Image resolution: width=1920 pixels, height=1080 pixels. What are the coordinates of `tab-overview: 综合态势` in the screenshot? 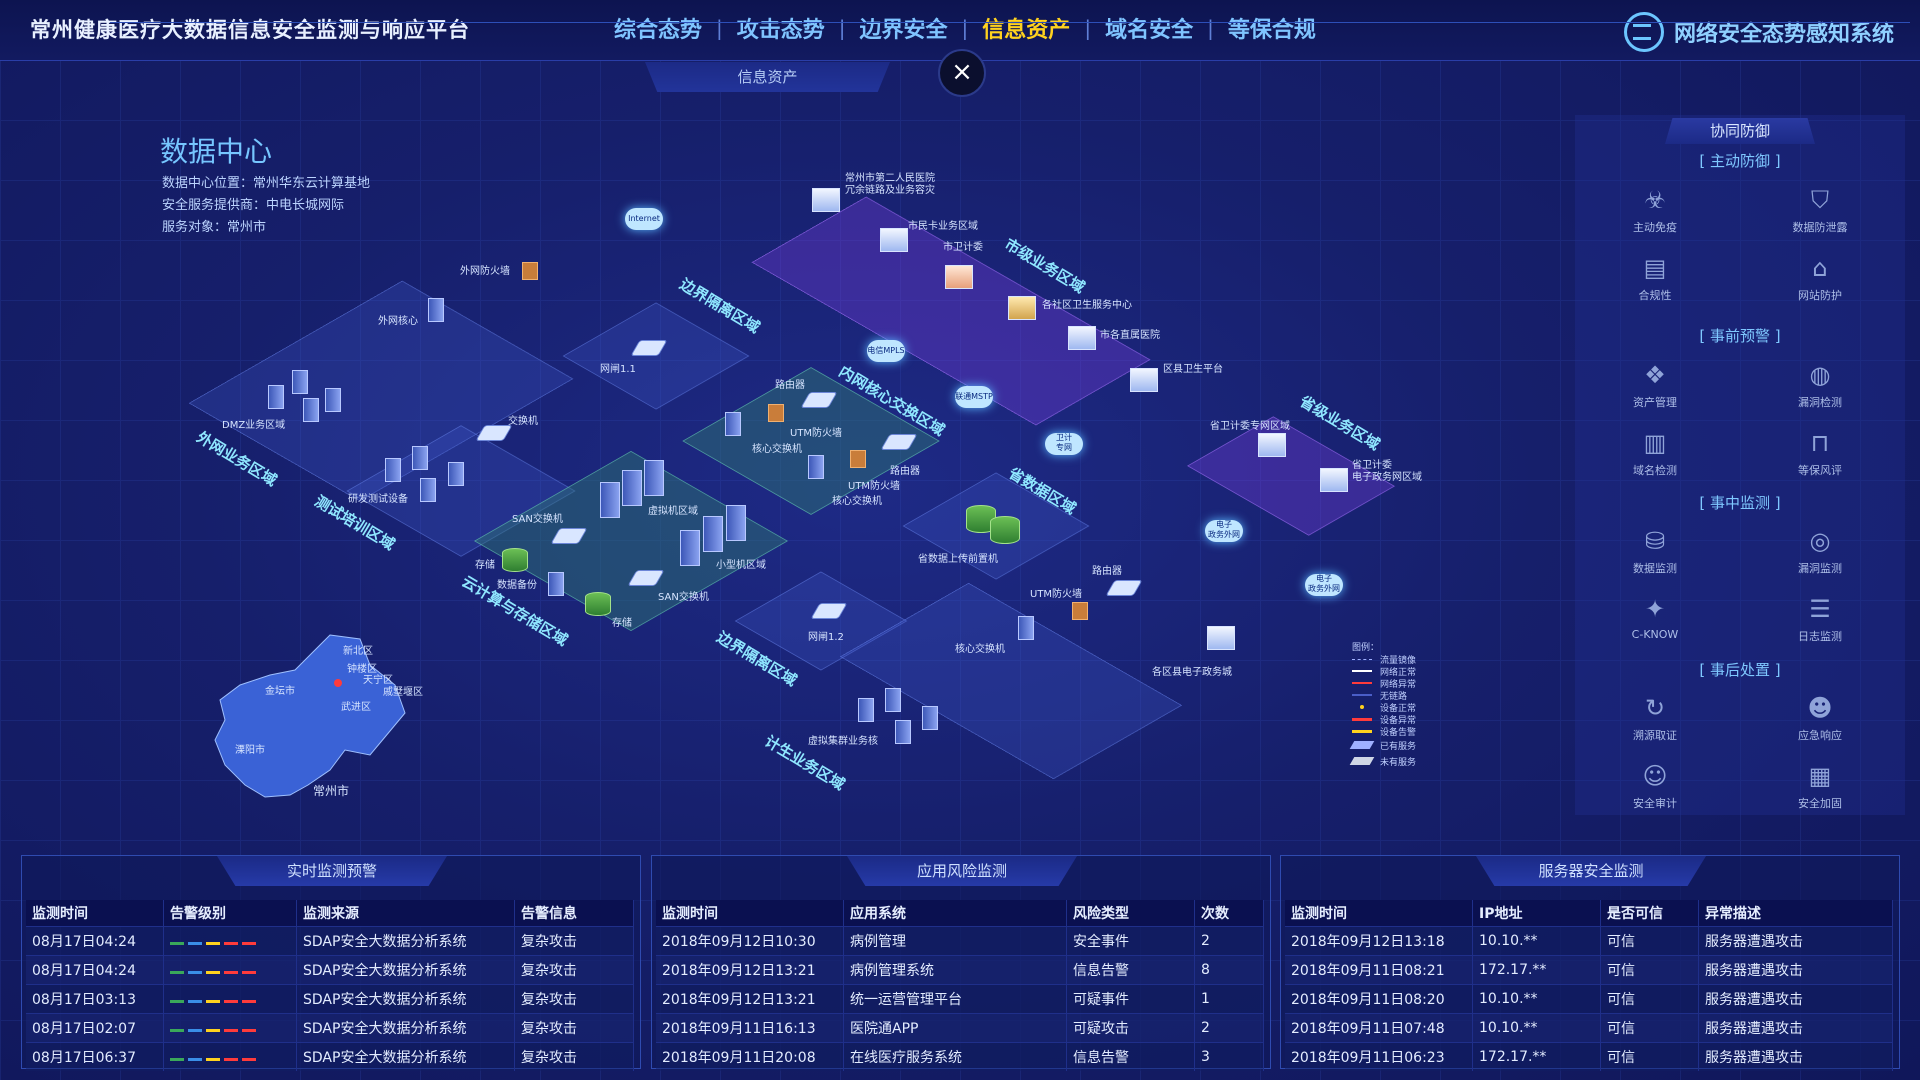 It's located at (658, 28).